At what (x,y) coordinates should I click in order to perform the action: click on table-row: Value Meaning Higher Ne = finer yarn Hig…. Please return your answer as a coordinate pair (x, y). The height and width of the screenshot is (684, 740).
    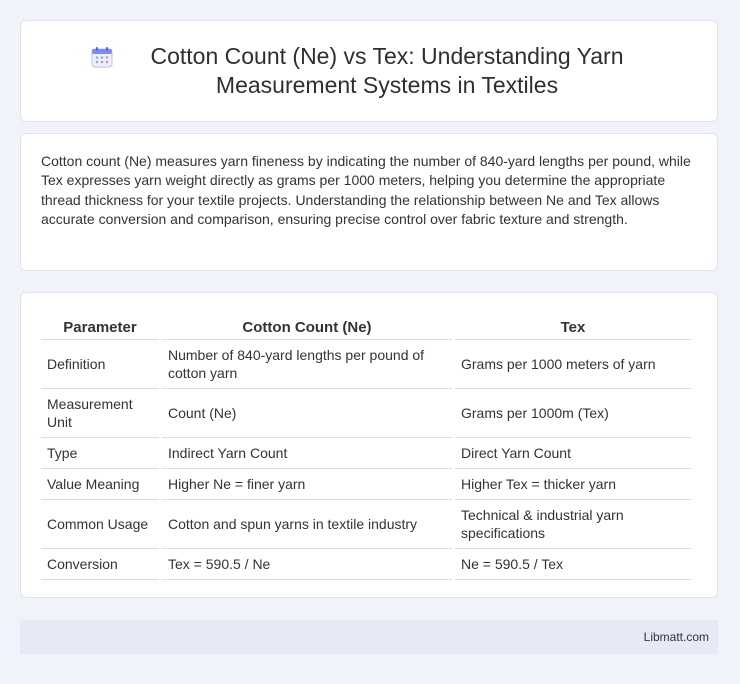
    Looking at the image, I should click on (366, 484).